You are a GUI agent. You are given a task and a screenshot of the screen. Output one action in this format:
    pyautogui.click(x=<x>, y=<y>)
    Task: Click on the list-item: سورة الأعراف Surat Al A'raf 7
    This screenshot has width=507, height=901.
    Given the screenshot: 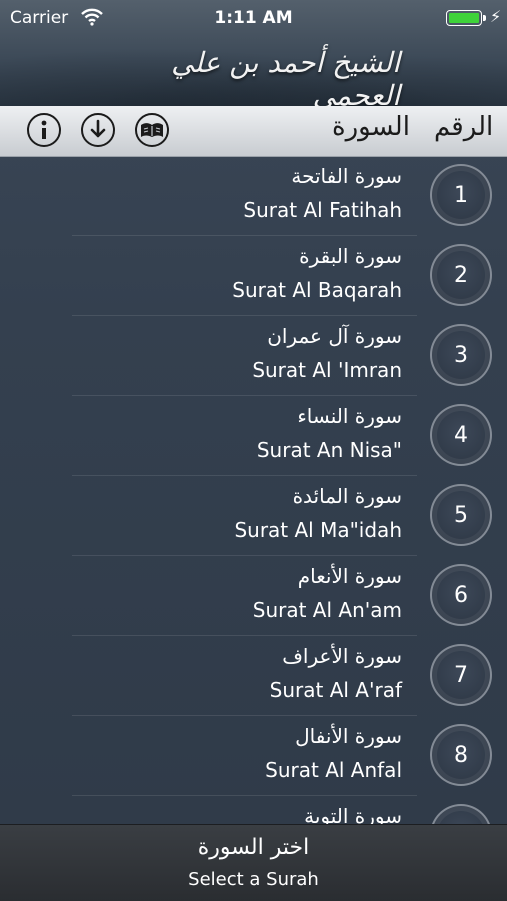 What is the action you would take?
    pyautogui.click(x=253, y=676)
    